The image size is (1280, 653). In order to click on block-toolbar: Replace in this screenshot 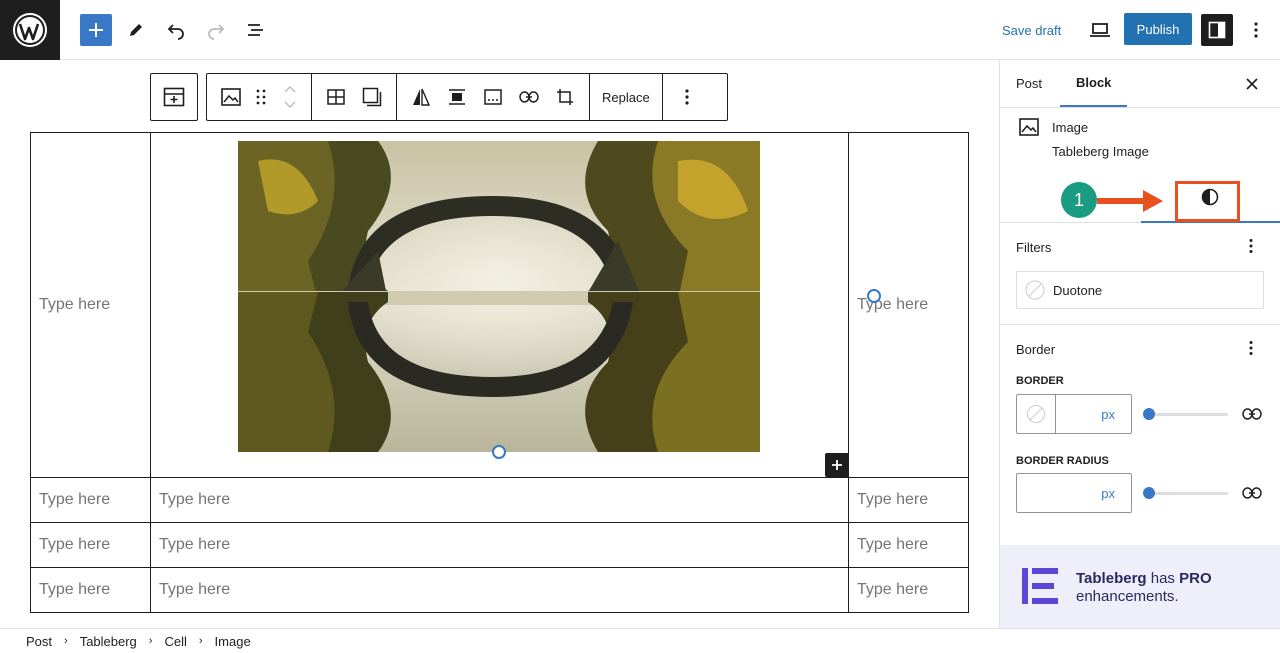, I will do `click(467, 97)`.